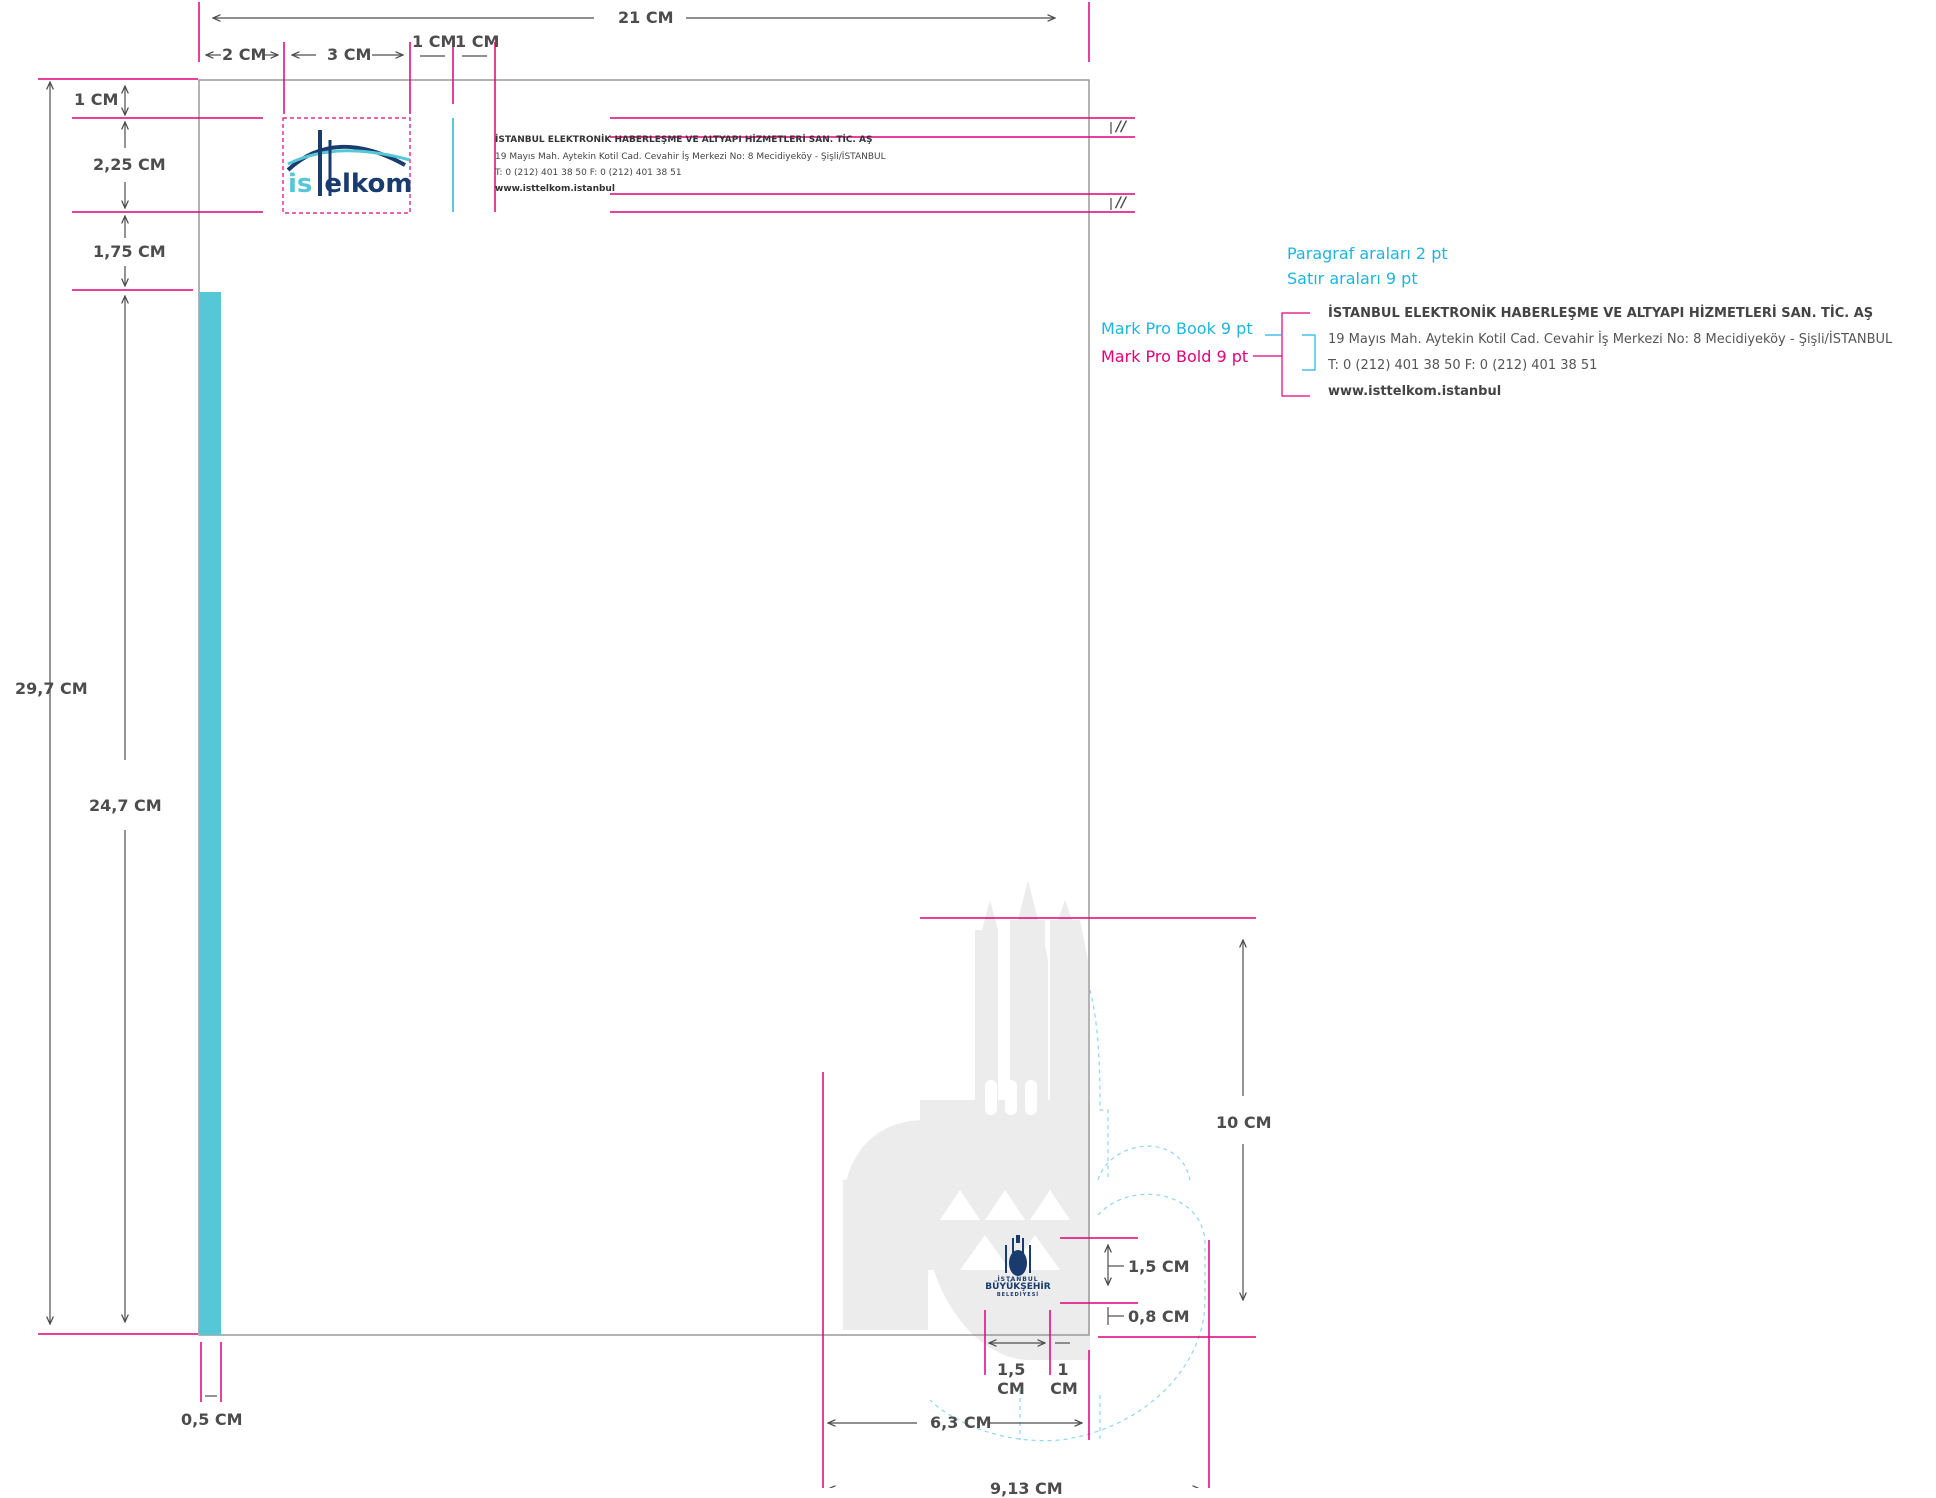 The width and height of the screenshot is (1936, 1498). Describe the element at coordinates (1121, 203) in the screenshot. I see `parallel-mark-bottom: //` at that location.